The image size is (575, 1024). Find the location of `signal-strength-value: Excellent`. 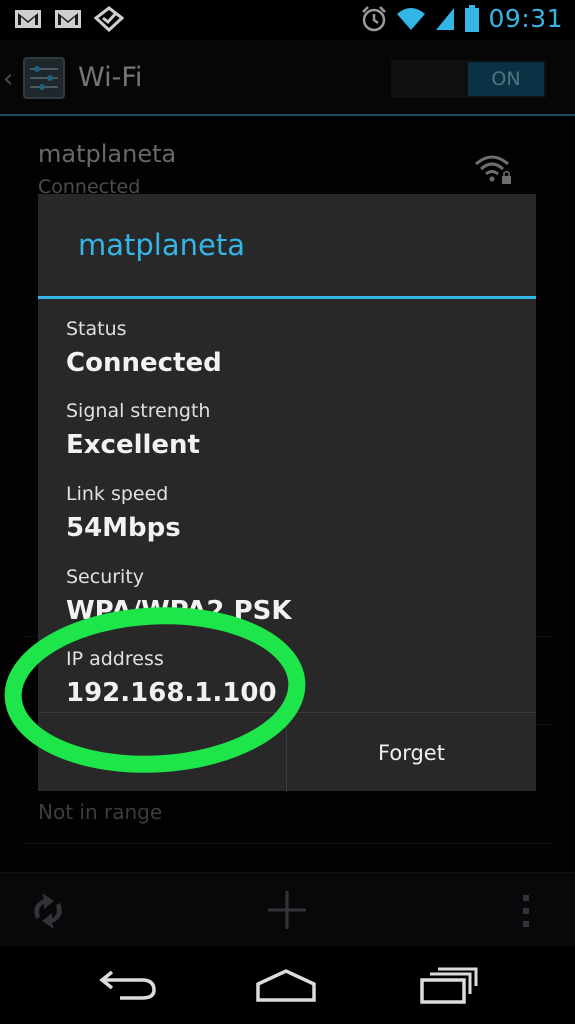

signal-strength-value: Excellent is located at coordinates (133, 445).